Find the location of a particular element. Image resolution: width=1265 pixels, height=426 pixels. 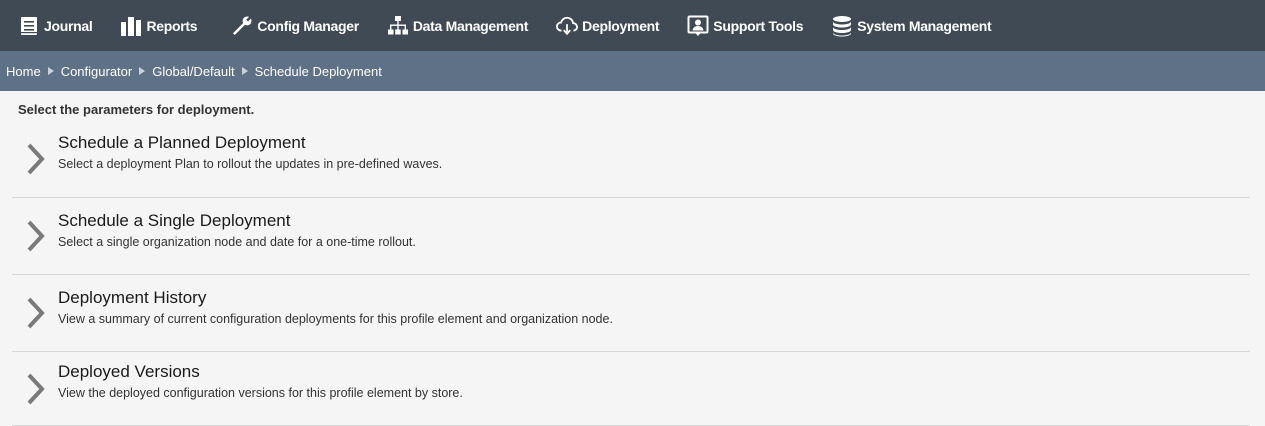

breadcrumb-current-page: Schedule Deployment is located at coordinates (318, 71).